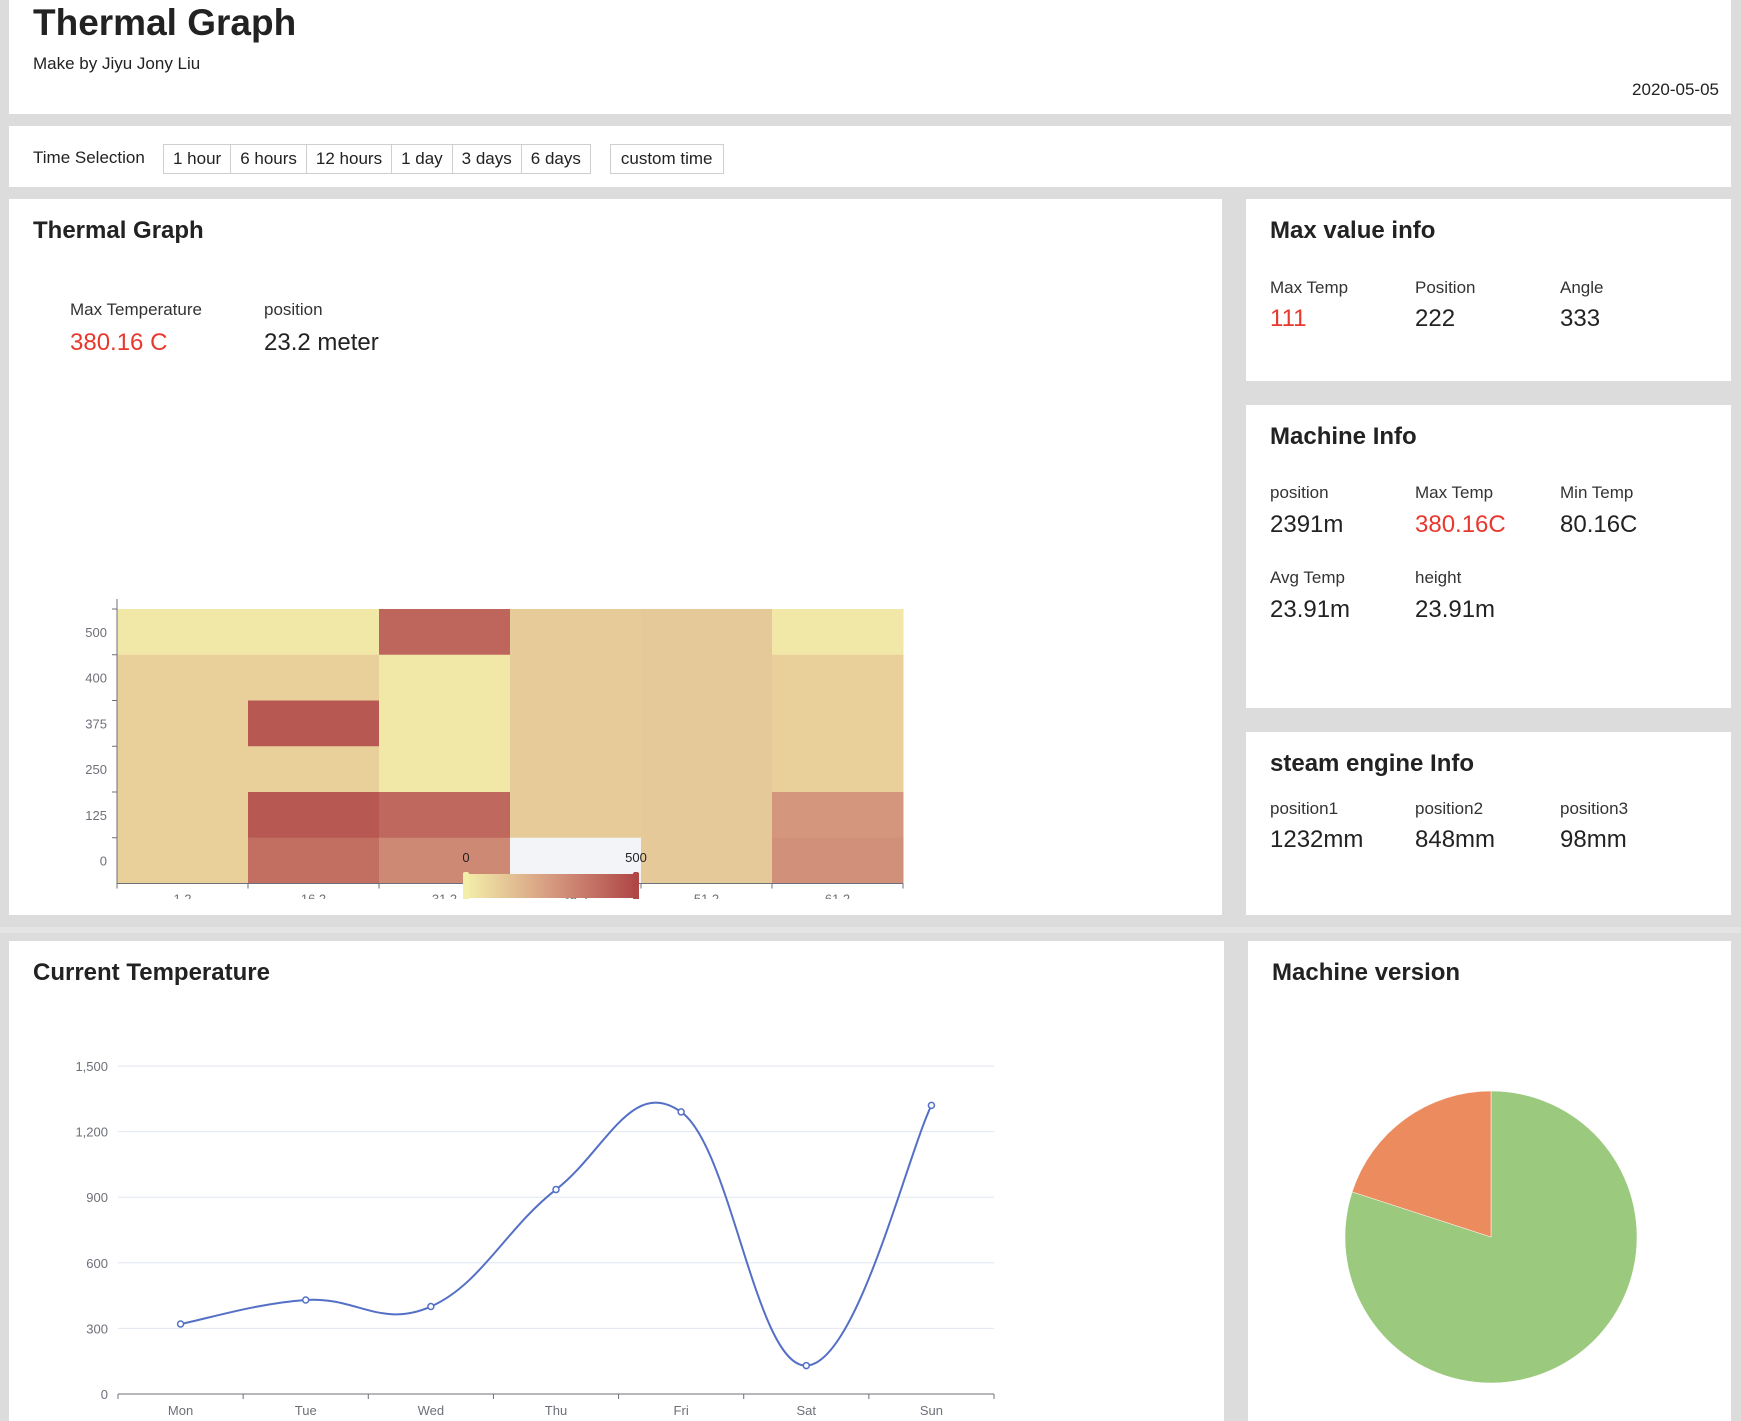 Image resolution: width=1741 pixels, height=1421 pixels. What do you see at coordinates (1438, 577) in the screenshot?
I see `machine-height-label: height` at bounding box center [1438, 577].